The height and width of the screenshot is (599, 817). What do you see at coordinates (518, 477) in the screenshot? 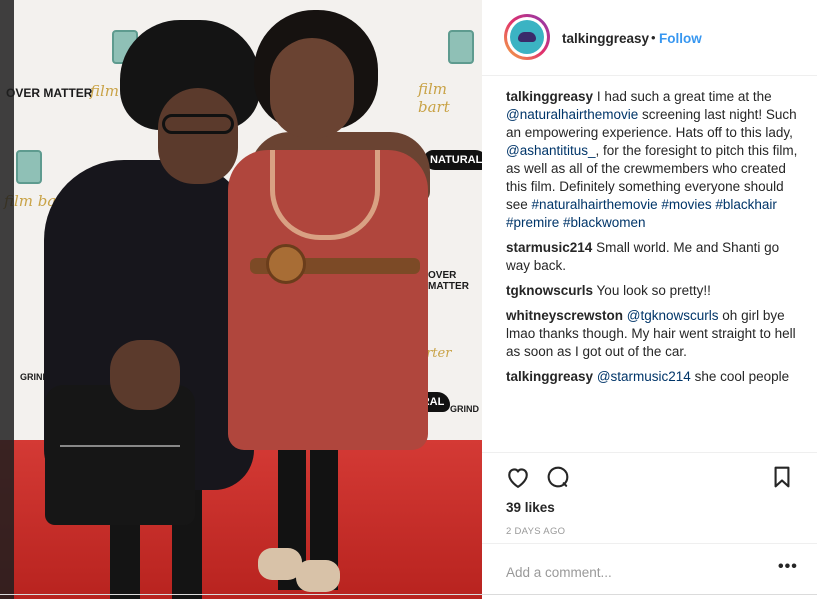
I see `heart-icon` at bounding box center [518, 477].